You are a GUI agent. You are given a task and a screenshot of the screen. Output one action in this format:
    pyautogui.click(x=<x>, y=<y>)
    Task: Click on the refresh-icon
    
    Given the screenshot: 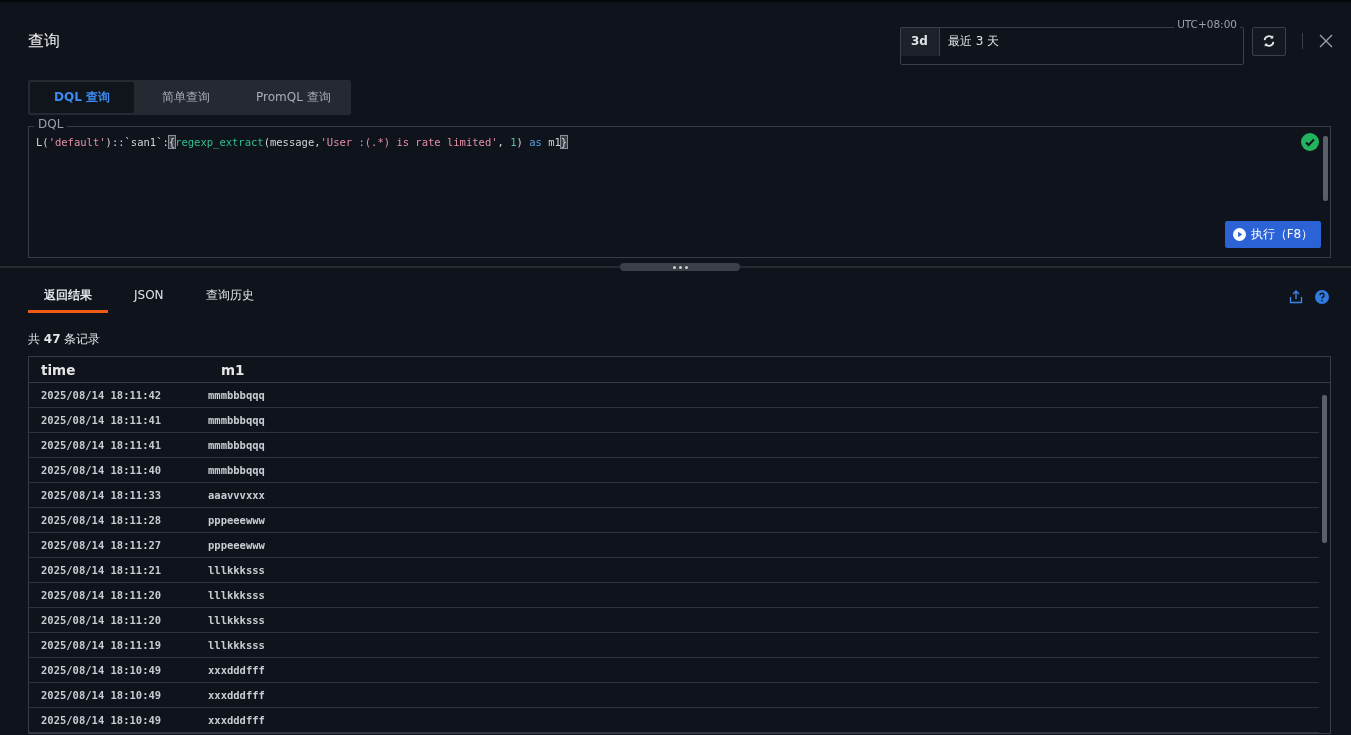 What is the action you would take?
    pyautogui.click(x=1269, y=41)
    